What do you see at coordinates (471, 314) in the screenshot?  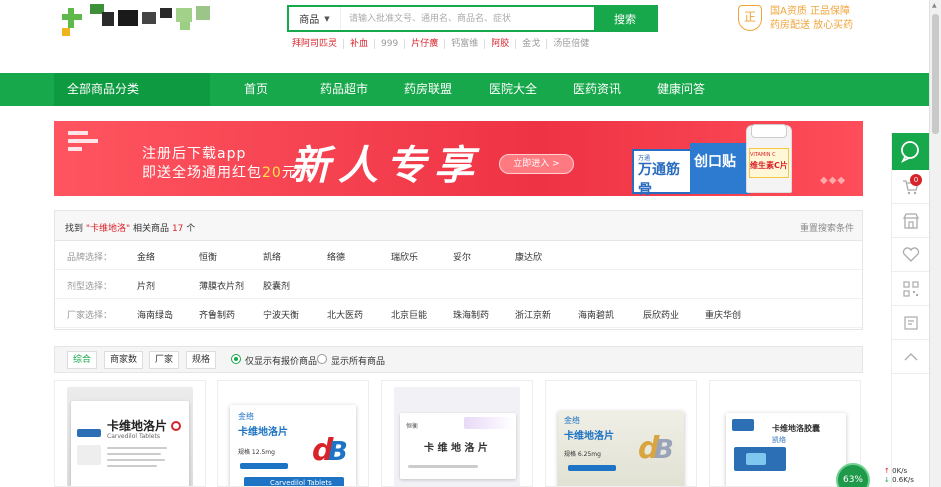 I see `filter-option: 珠海制药` at bounding box center [471, 314].